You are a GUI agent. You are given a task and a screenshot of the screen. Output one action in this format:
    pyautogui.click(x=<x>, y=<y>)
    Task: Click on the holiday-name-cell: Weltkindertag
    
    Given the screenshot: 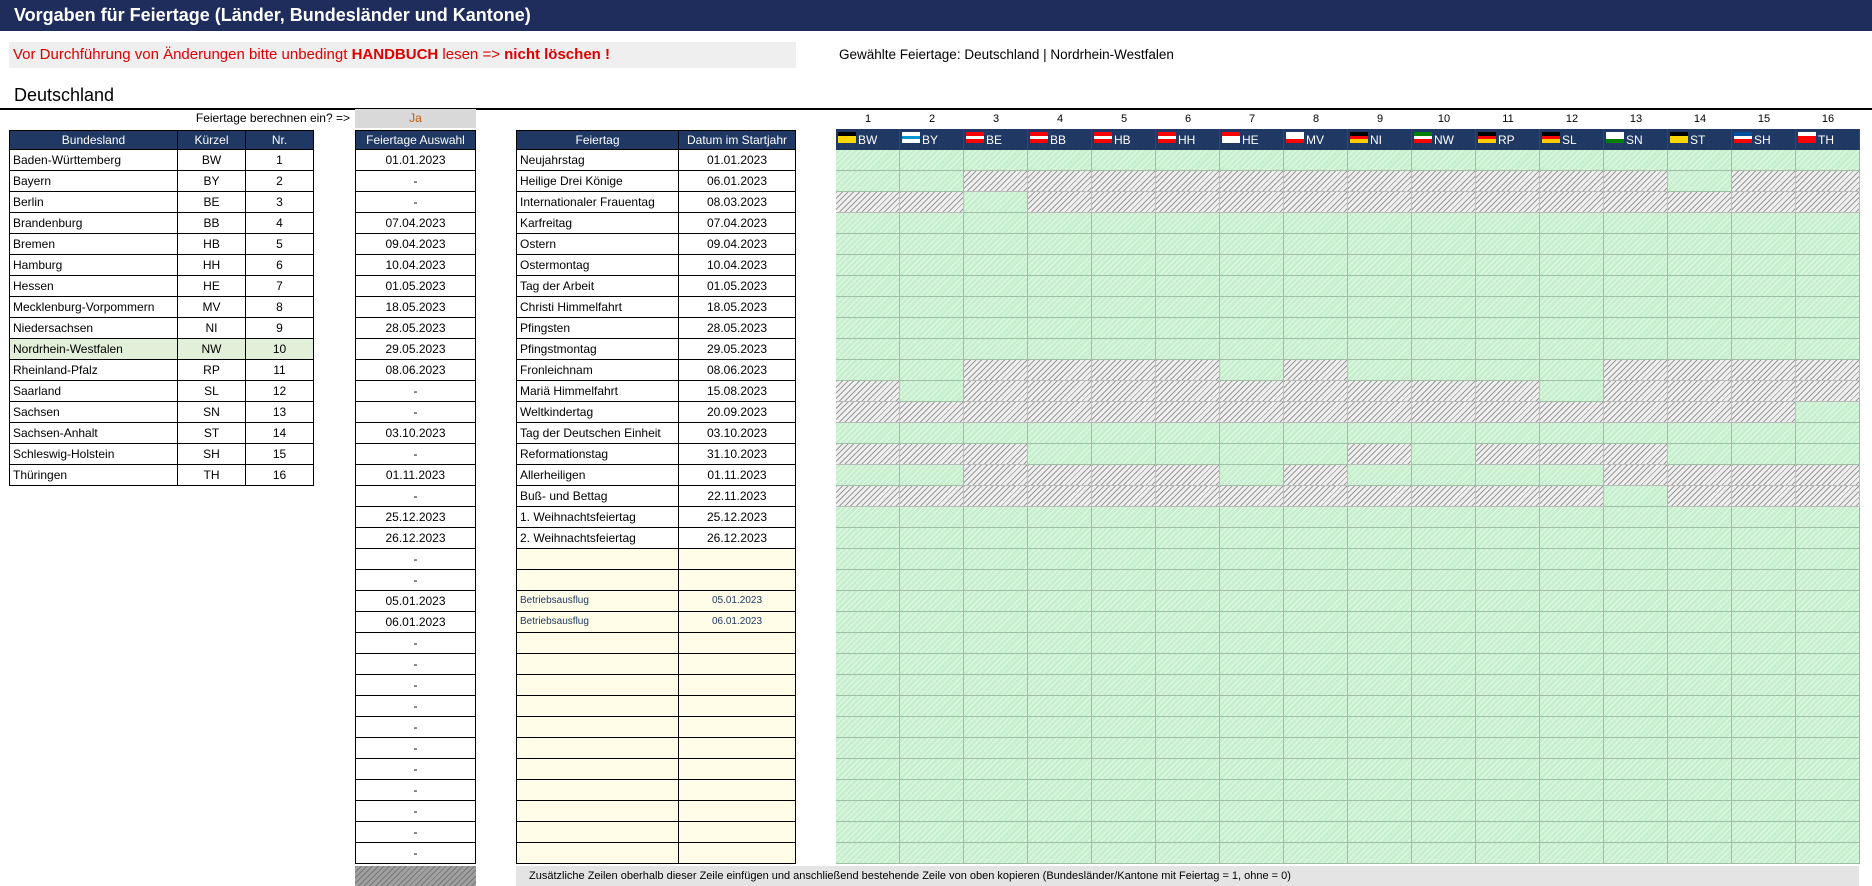 What is the action you would take?
    pyautogui.click(x=597, y=412)
    